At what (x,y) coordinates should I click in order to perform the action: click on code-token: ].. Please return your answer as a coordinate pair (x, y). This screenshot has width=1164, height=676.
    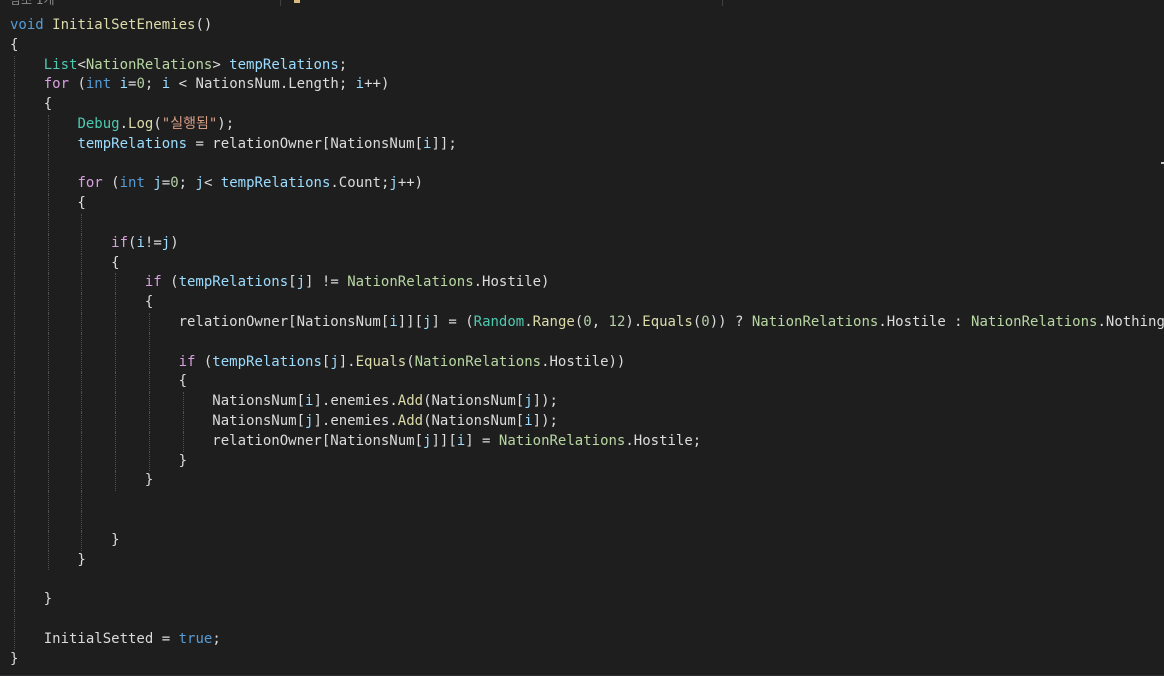
    Looking at the image, I should click on (347, 361).